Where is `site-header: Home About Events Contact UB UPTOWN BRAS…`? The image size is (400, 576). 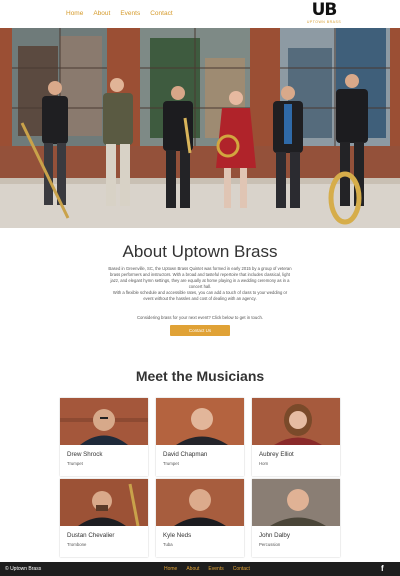 site-header: Home About Events Contact UB UPTOWN BRAS… is located at coordinates (200, 14).